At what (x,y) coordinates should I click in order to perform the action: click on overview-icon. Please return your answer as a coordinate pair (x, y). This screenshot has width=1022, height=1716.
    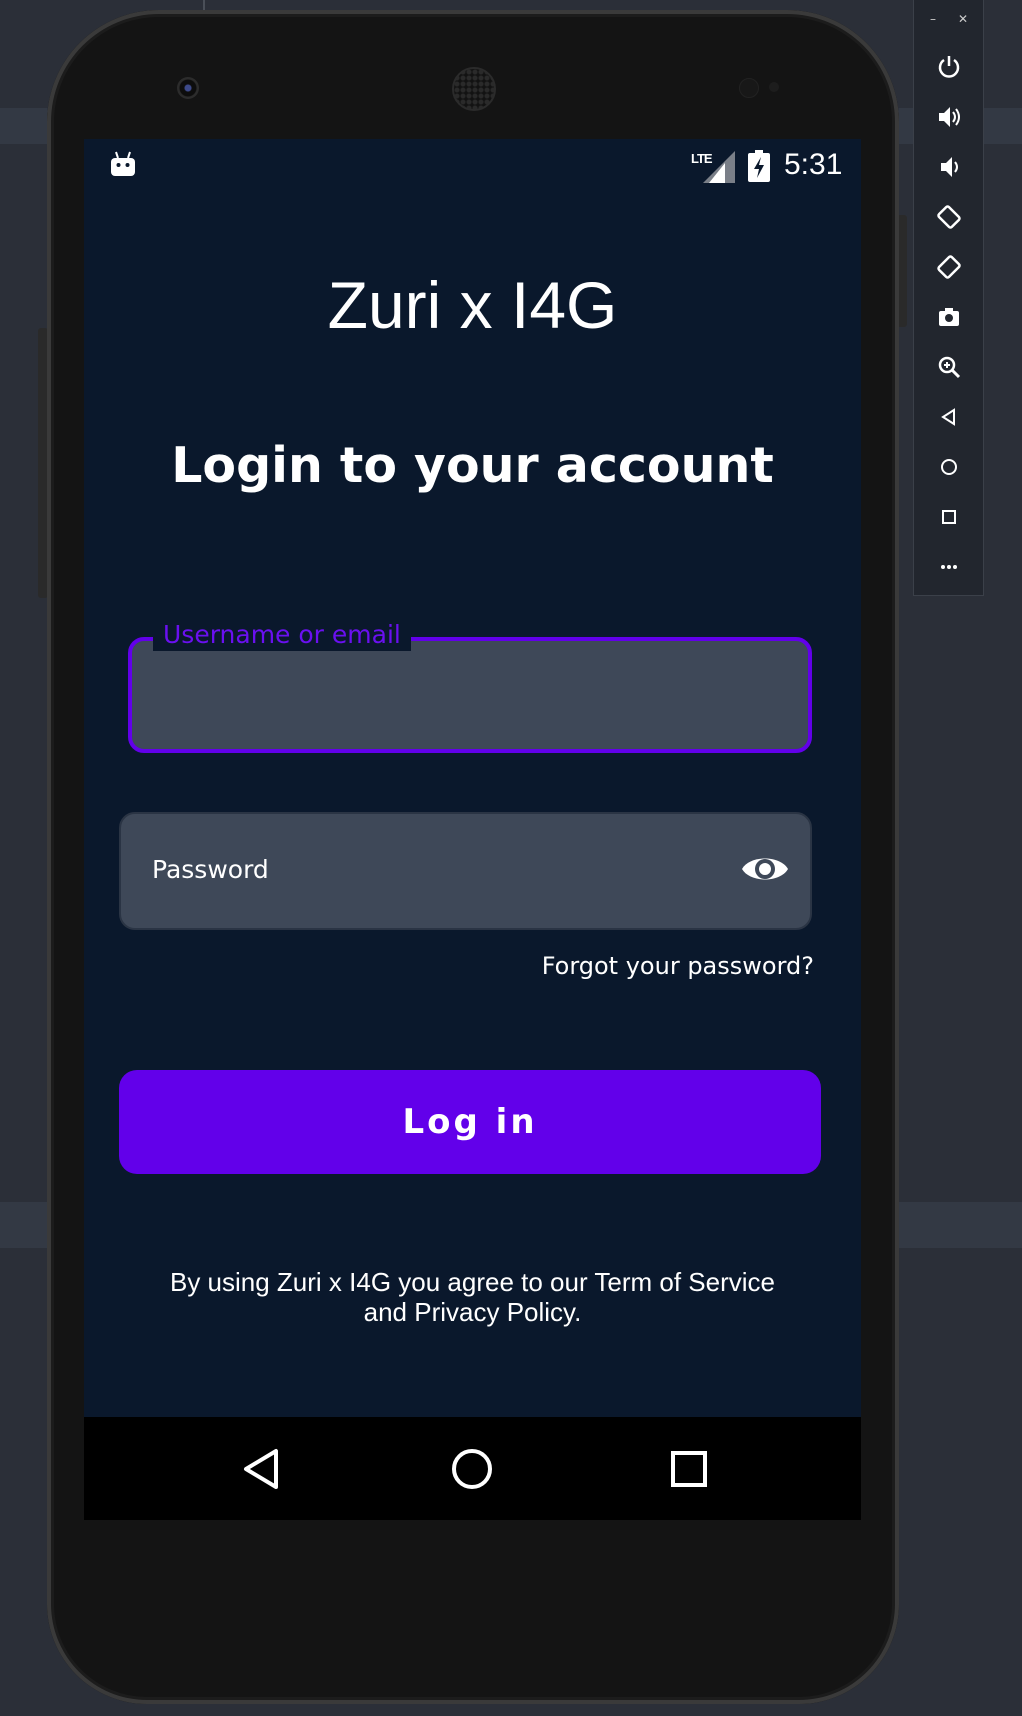
    Looking at the image, I should click on (949, 517).